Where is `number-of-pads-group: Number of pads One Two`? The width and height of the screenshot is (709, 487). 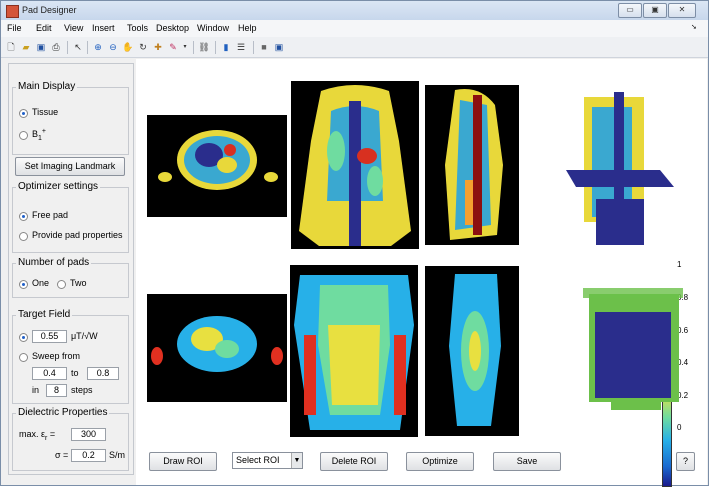
number-of-pads-group: Number of pads One Two is located at coordinates (70, 277).